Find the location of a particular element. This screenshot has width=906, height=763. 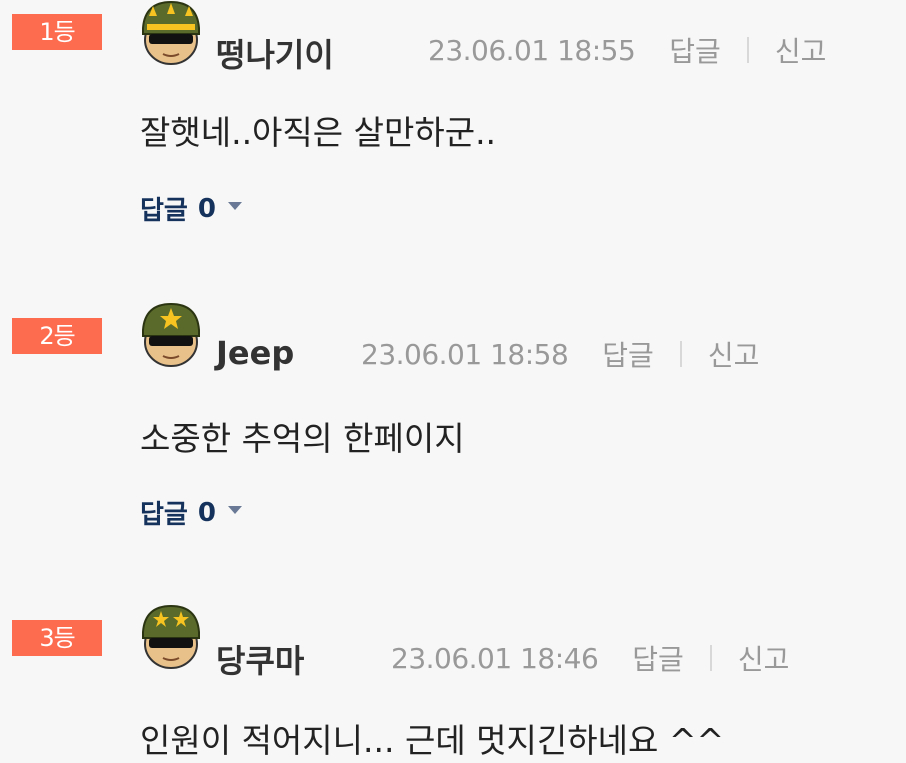

nickname: Jeep is located at coordinates (255, 353).